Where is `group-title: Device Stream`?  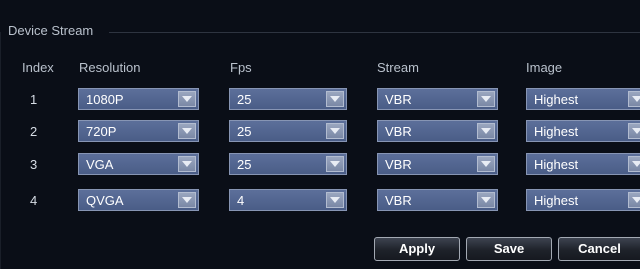 group-title: Device Stream is located at coordinates (51, 30).